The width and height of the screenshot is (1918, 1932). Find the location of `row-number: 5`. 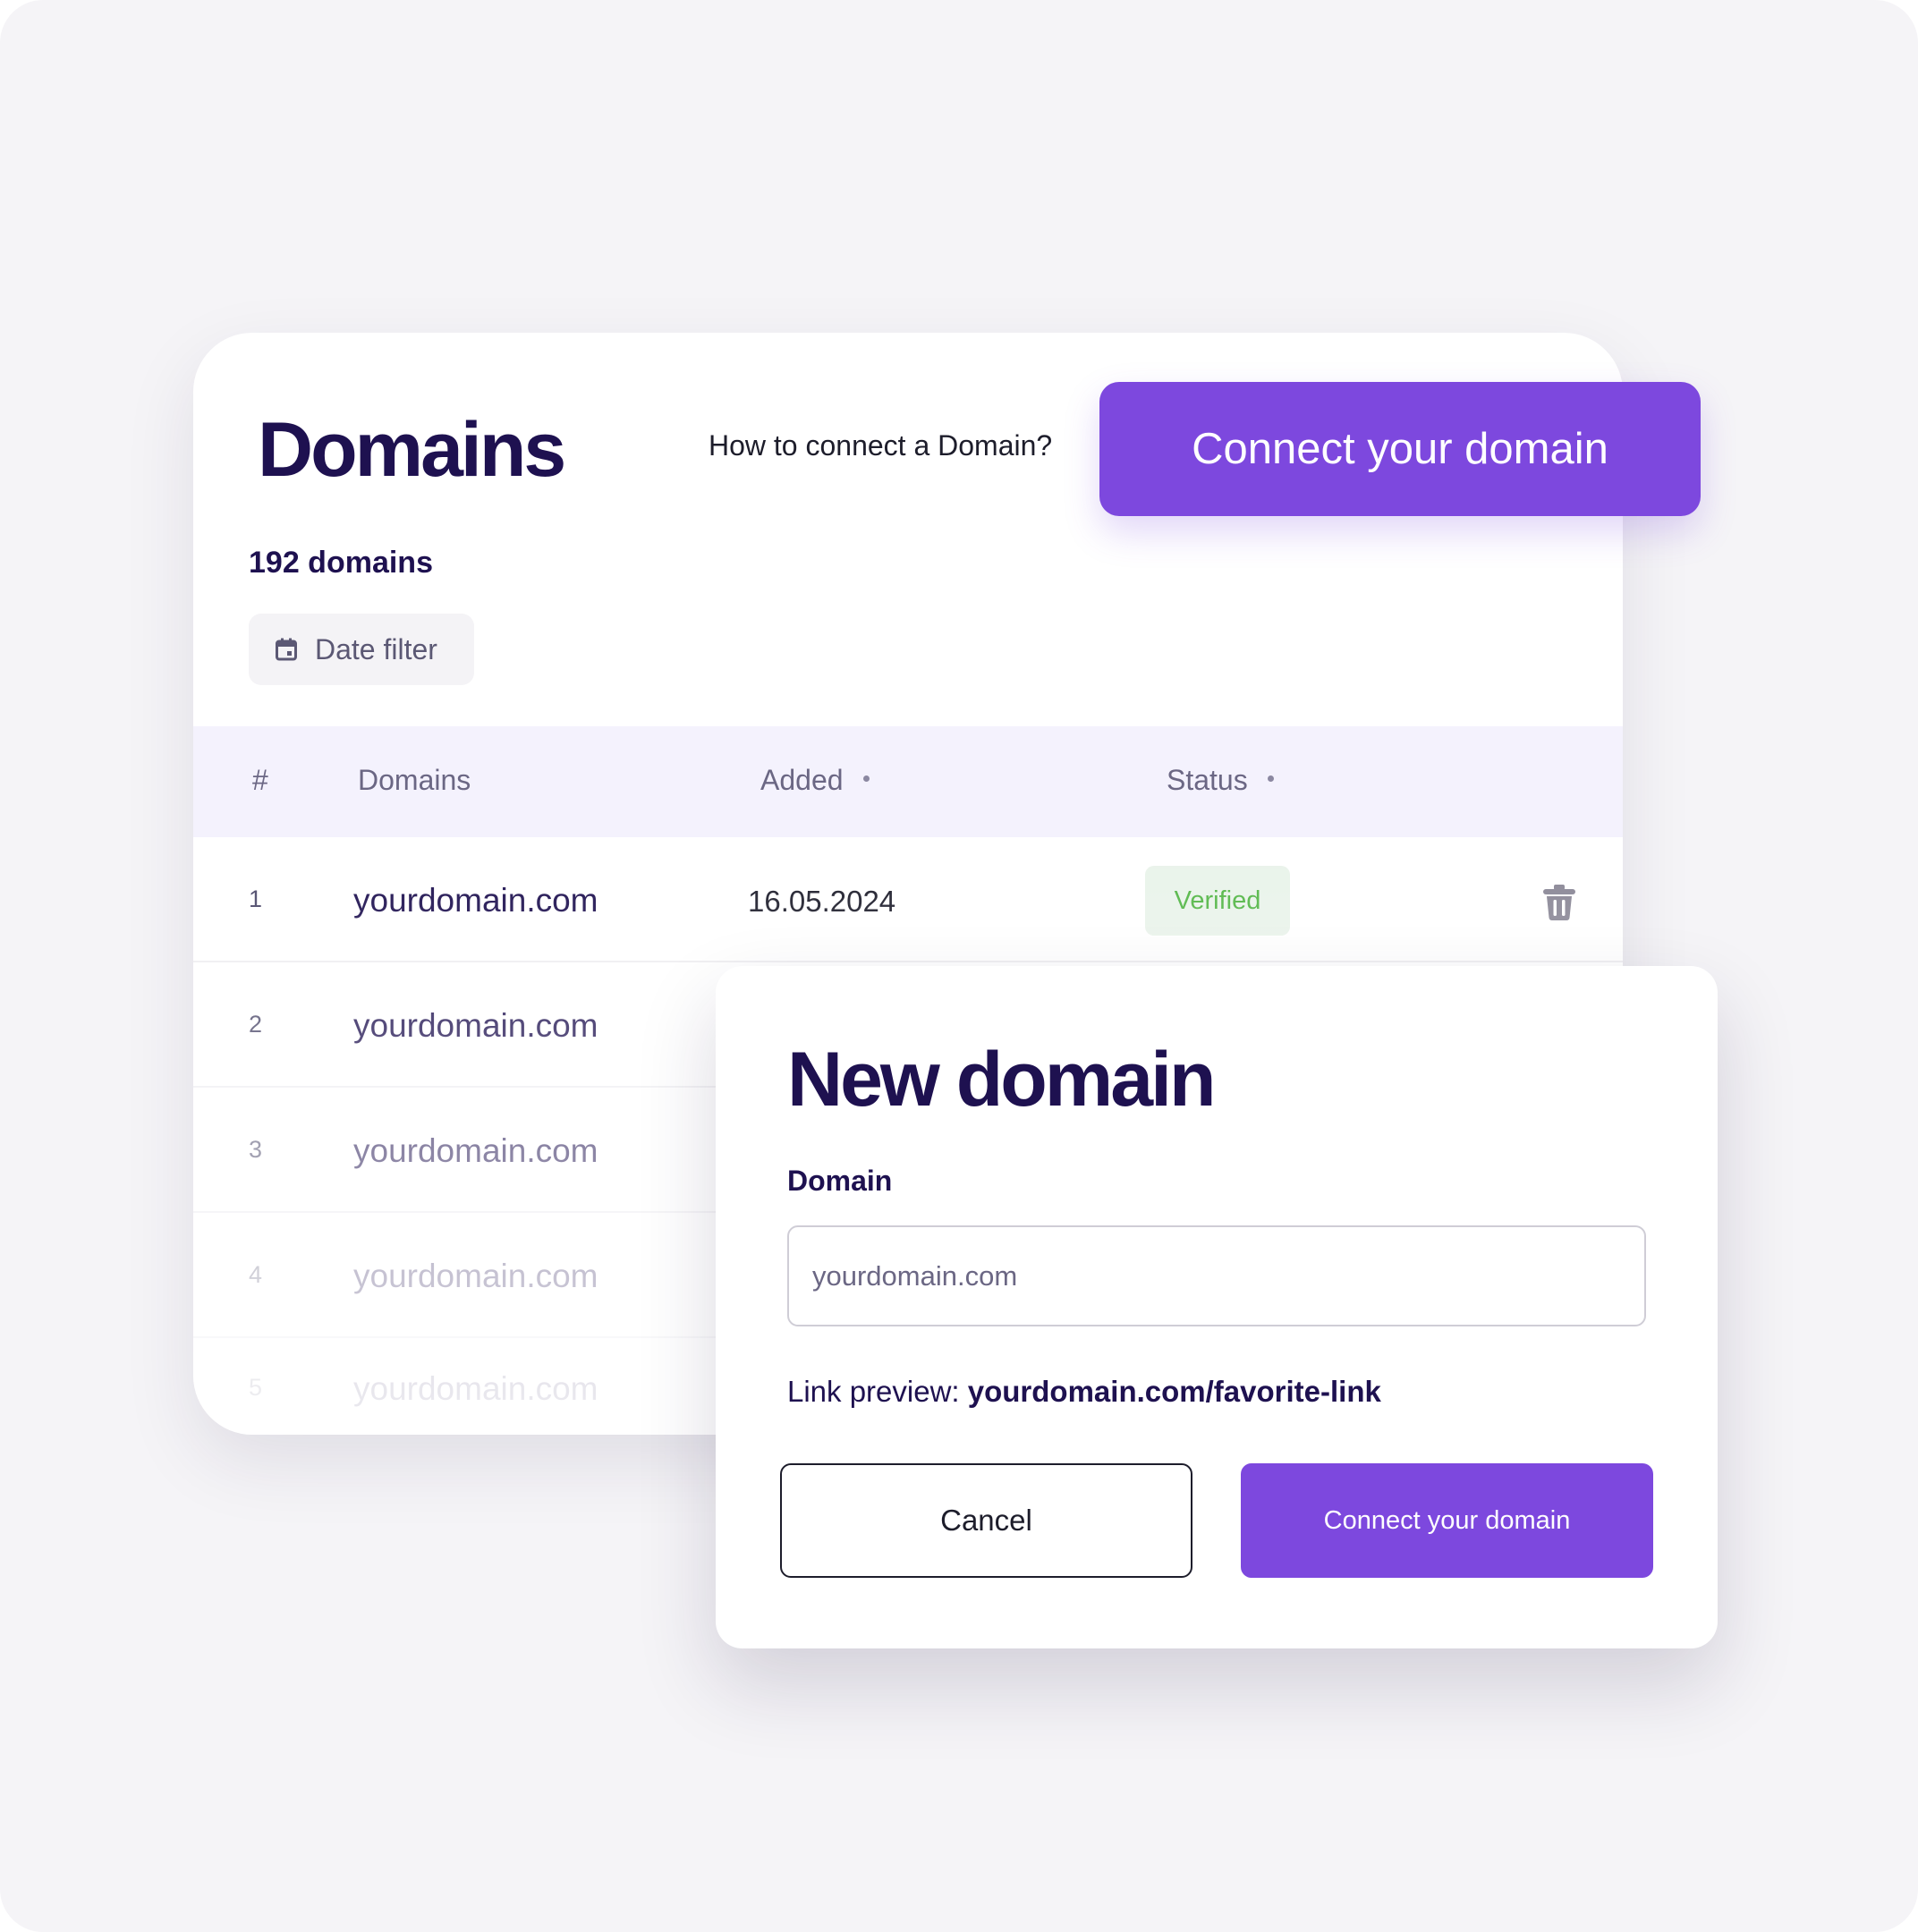

row-number: 5 is located at coordinates (256, 1387).